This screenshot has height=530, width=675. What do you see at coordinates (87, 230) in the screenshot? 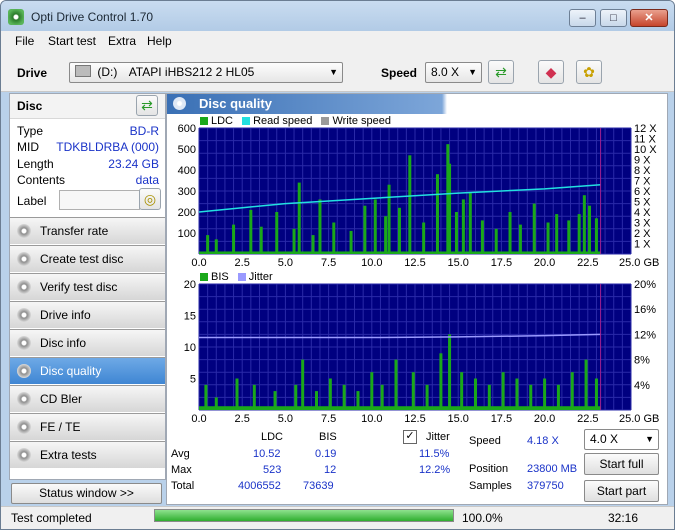
I see `nav-transfer-rate: Transfer rate` at bounding box center [87, 230].